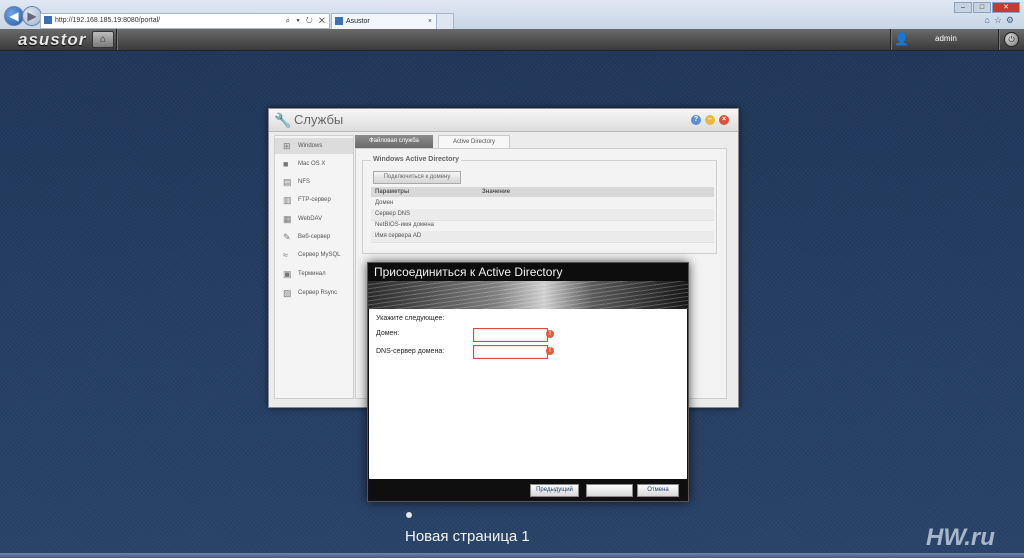 This screenshot has height=558, width=1024. I want to click on power-icon: ⏻, so click(1011, 39).